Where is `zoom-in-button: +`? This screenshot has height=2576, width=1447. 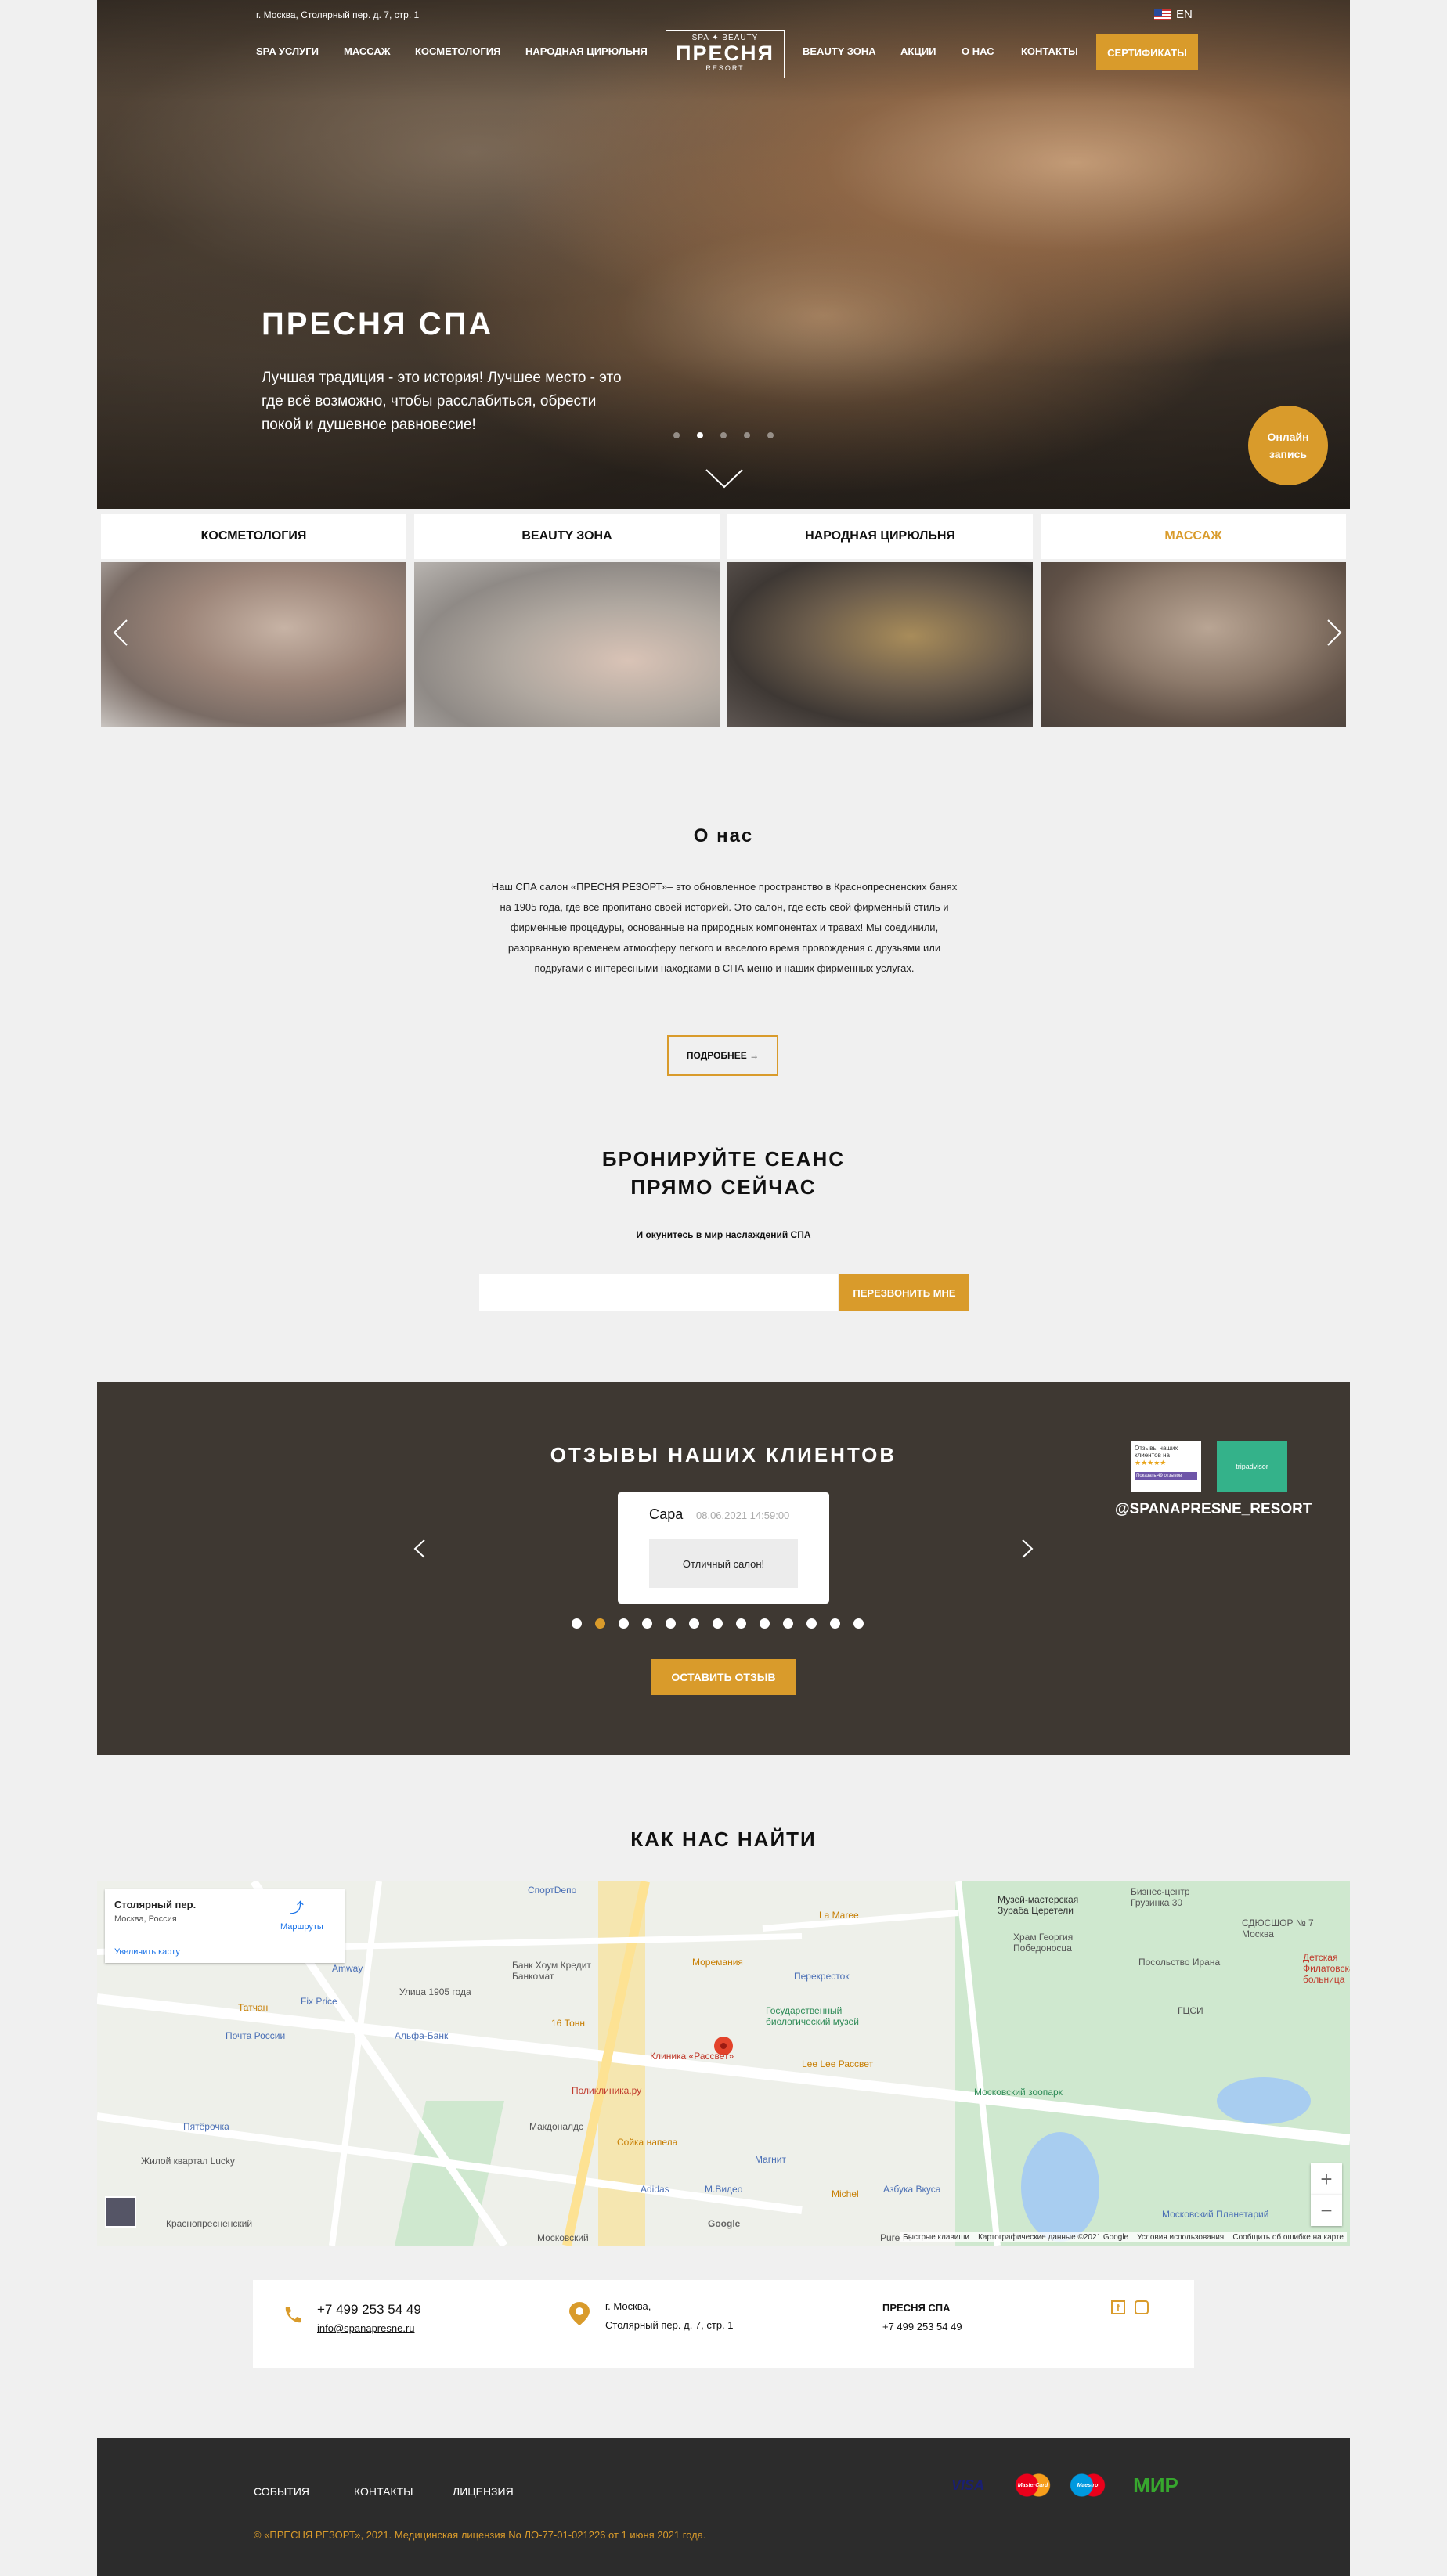
zoom-in-button: + is located at coordinates (1326, 2179).